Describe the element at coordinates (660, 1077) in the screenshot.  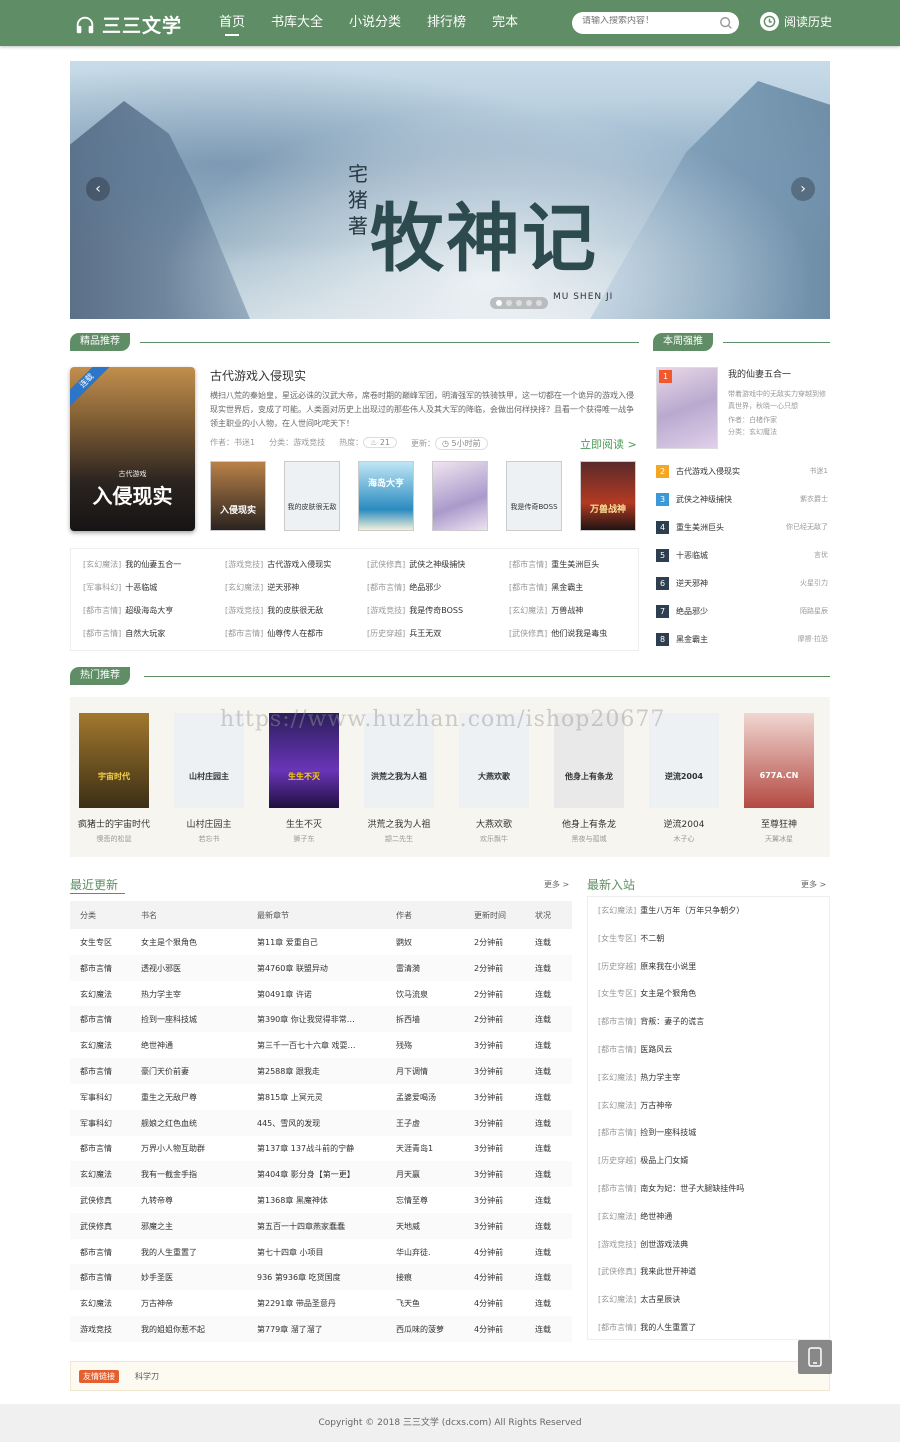
I see `latest-item-title: 热力学主宰` at that location.